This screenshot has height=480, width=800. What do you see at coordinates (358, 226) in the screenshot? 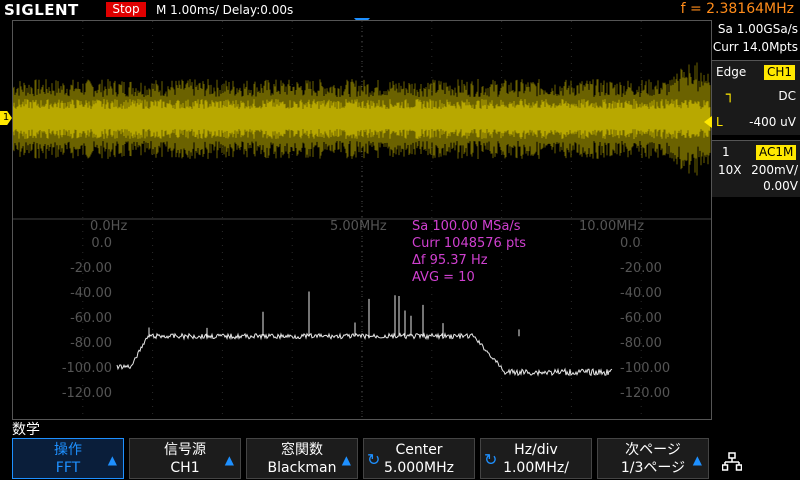
I see `fft-x-label-center: 5.00MHz` at bounding box center [358, 226].